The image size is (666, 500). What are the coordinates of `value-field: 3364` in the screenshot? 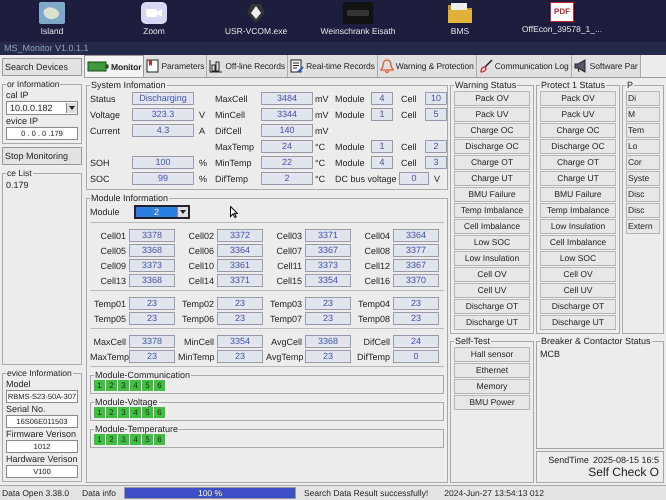 It's located at (240, 250).